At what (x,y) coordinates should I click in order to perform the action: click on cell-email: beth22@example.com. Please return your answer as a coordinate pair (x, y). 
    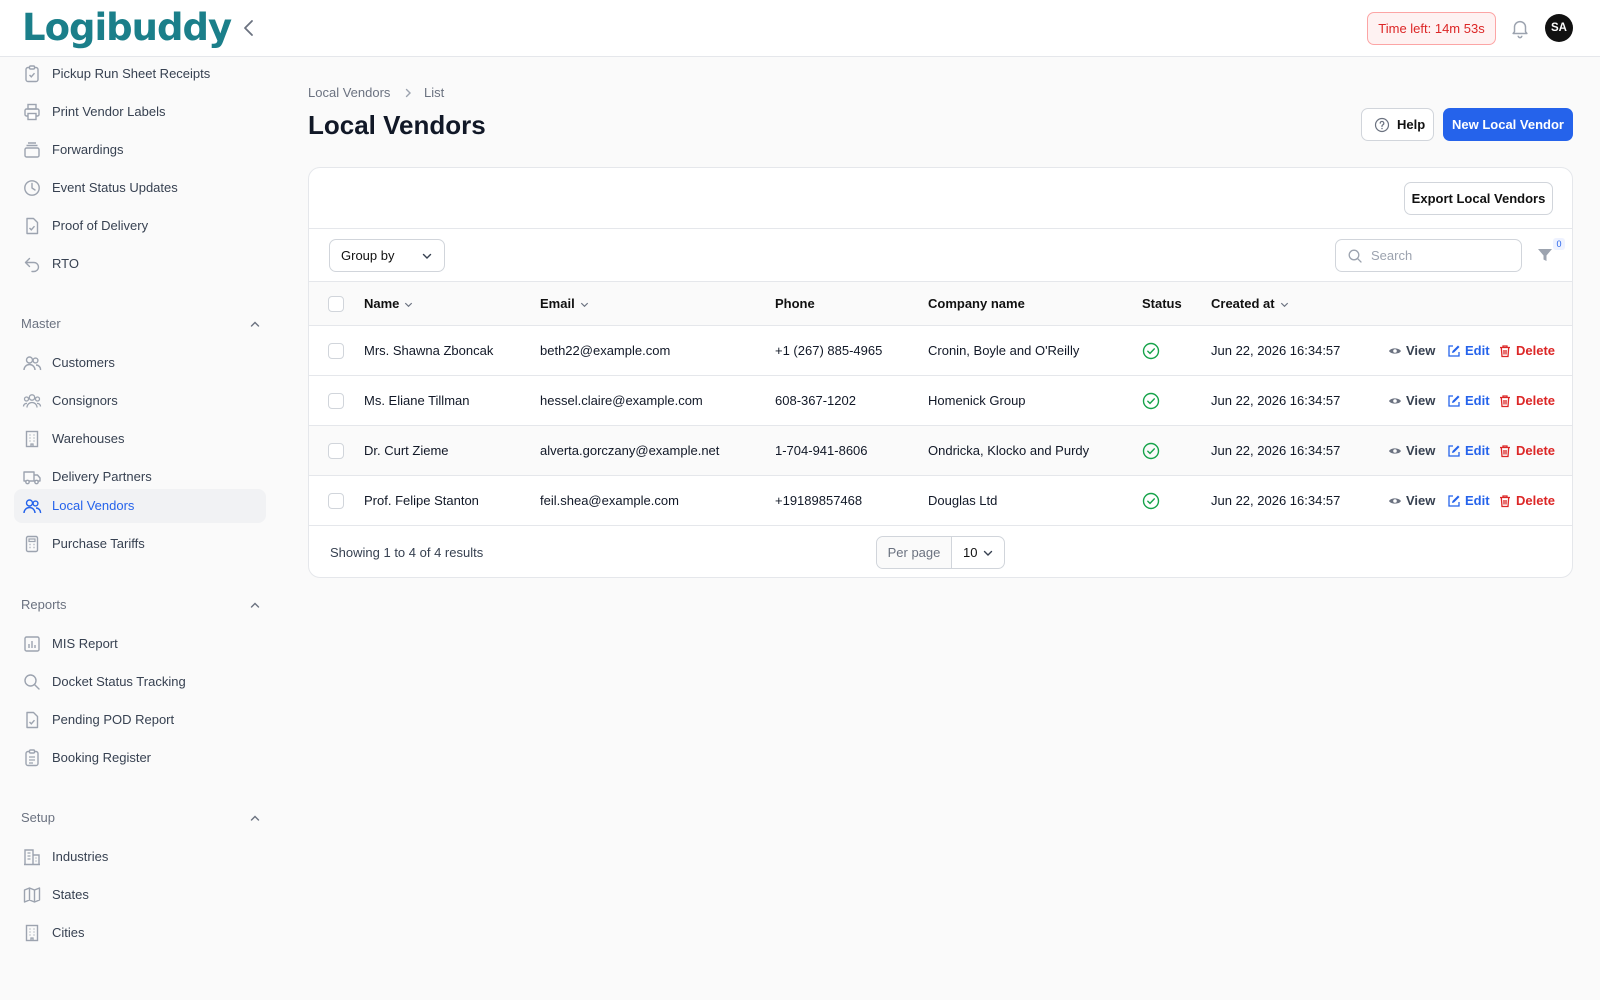
    Looking at the image, I should click on (605, 350).